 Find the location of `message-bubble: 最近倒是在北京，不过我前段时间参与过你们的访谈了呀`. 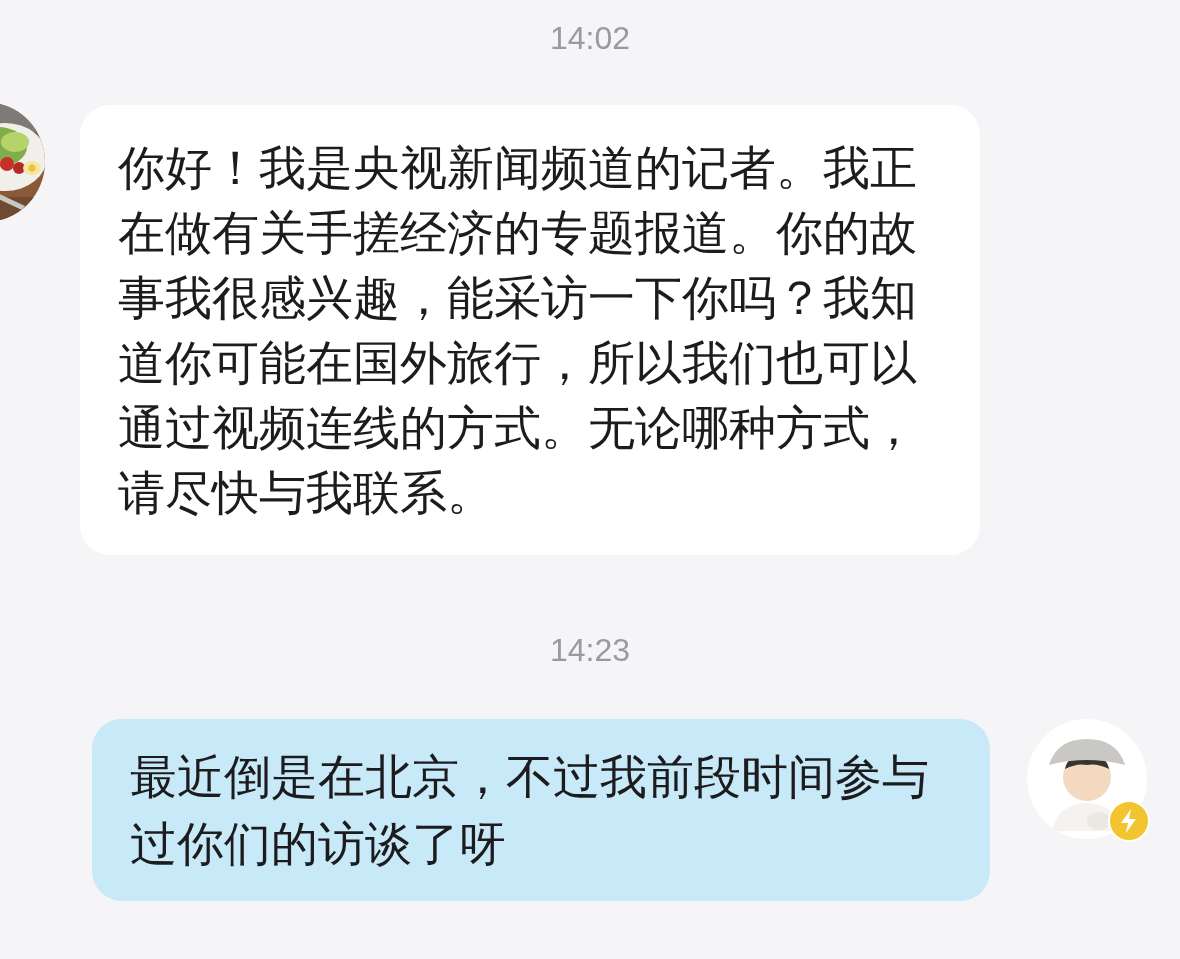

message-bubble: 最近倒是在北京，不过我前段时间参与过你们的访谈了呀 is located at coordinates (541, 810).